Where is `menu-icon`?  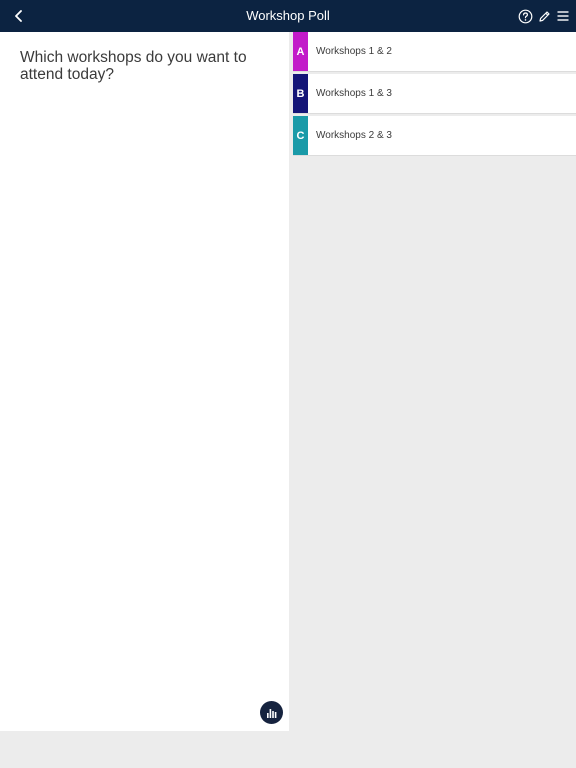
menu-icon is located at coordinates (563, 16).